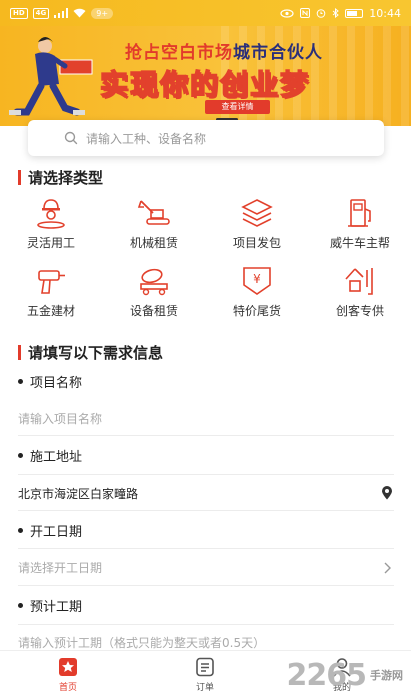 This screenshot has height=700, width=411. What do you see at coordinates (50, 243) in the screenshot?
I see `type-item-label: 灵活用工` at bounding box center [50, 243].